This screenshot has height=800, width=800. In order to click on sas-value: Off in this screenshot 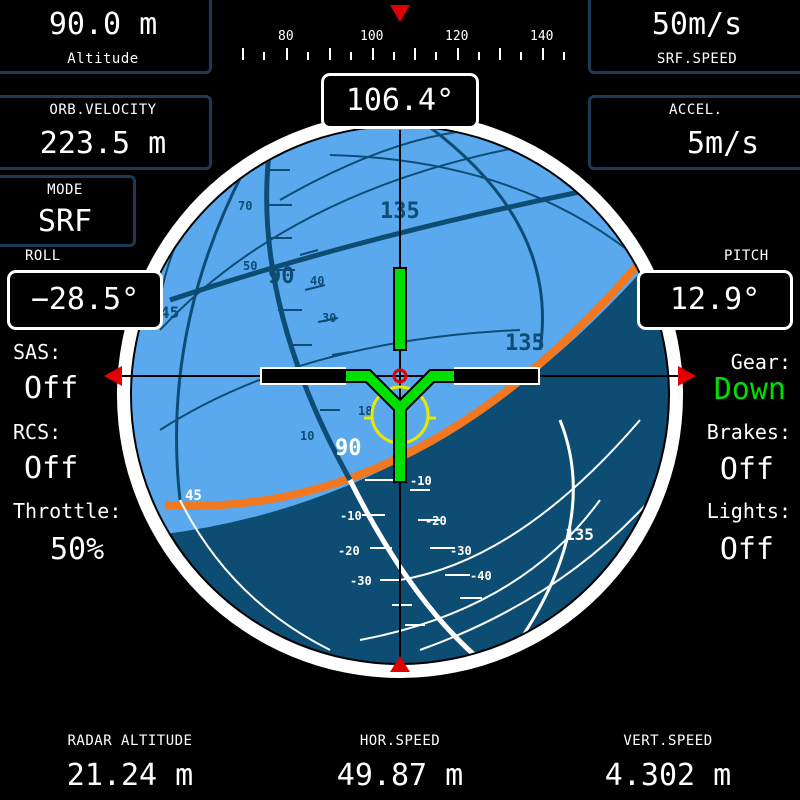, I will do `click(51, 388)`.